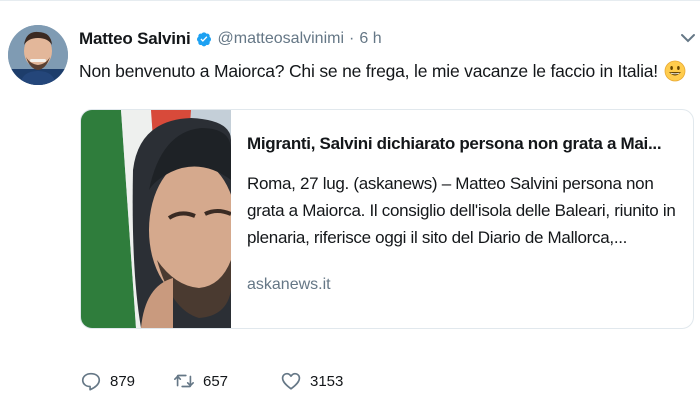 The width and height of the screenshot is (700, 400). What do you see at coordinates (291, 381) in the screenshot?
I see `heart-icon` at bounding box center [291, 381].